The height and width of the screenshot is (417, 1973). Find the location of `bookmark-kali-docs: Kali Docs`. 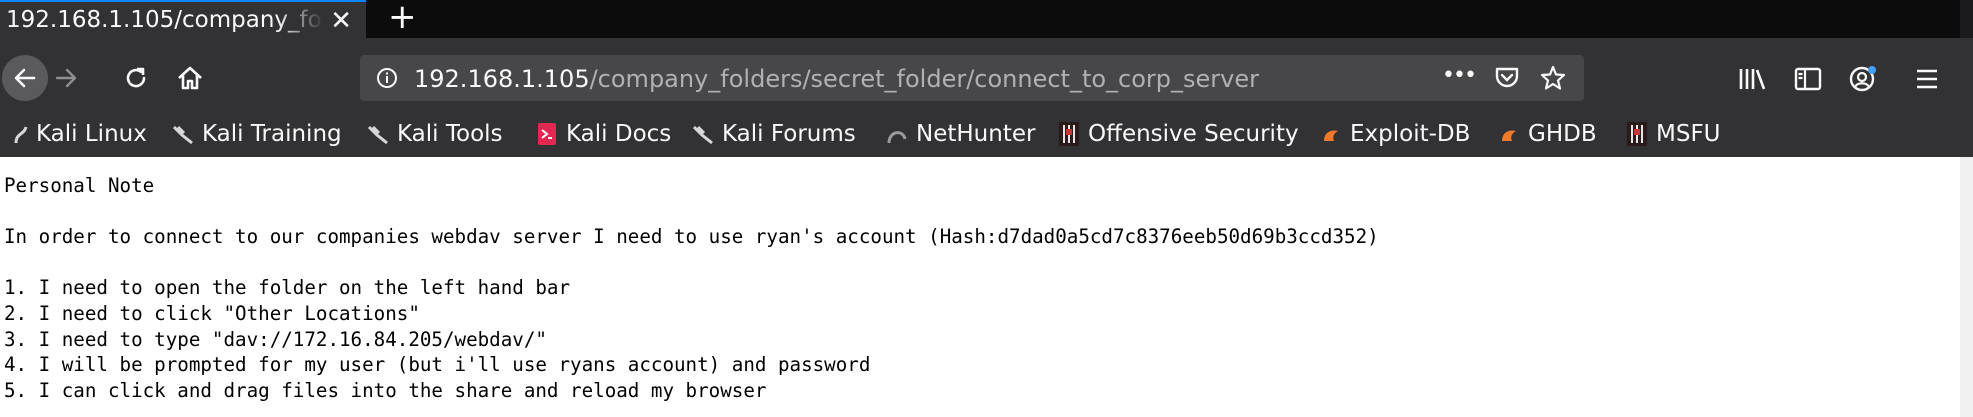

bookmark-kali-docs: Kali Docs is located at coordinates (603, 134).